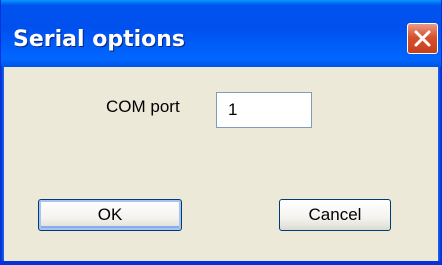 Image resolution: width=442 pixels, height=265 pixels. Describe the element at coordinates (422, 38) in the screenshot. I see `close-button` at that location.